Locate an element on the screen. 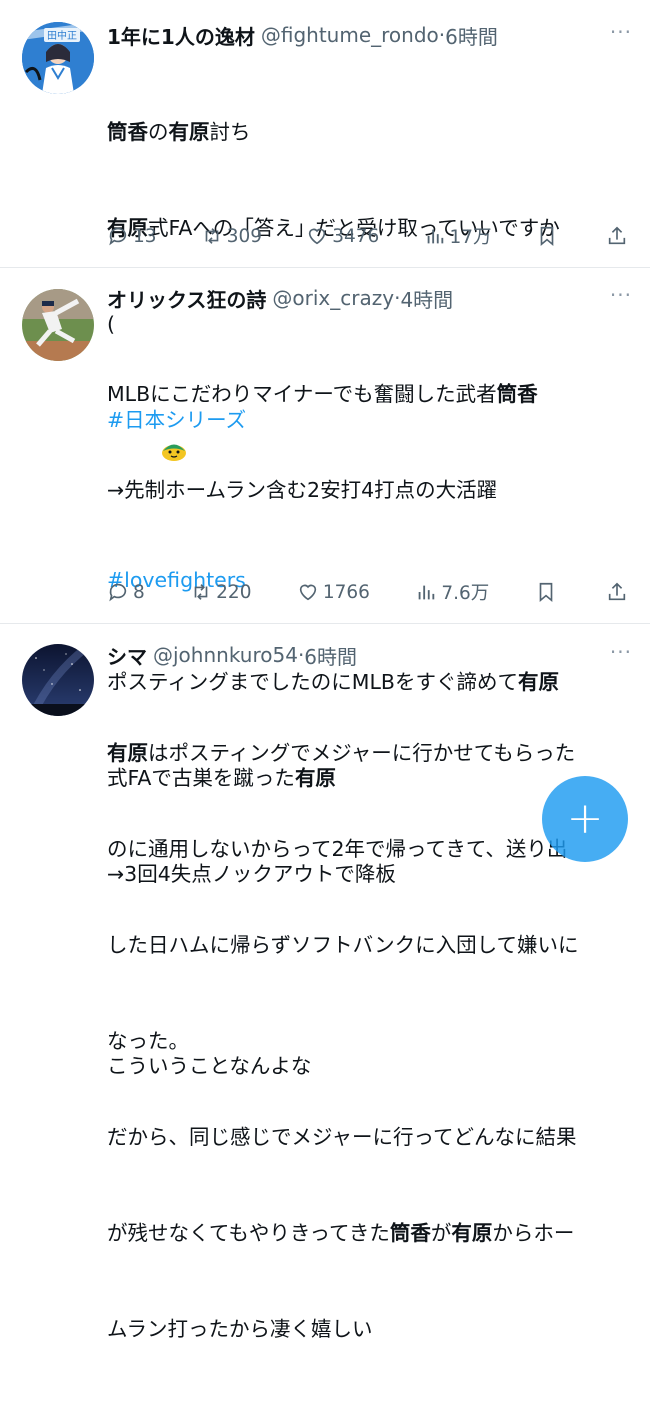  text-line: が残せなくてもやりきってきた筒香が有原からホー is located at coordinates (369, 1233).